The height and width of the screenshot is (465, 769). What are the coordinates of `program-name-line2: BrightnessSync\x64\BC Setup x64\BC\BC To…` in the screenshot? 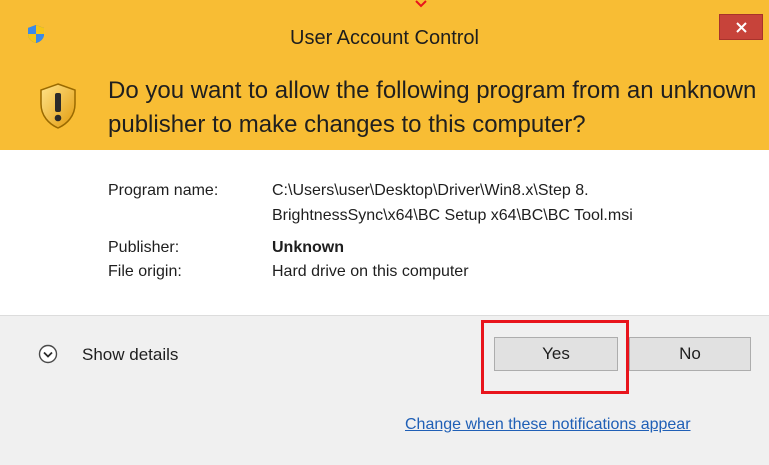 It's located at (452, 215).